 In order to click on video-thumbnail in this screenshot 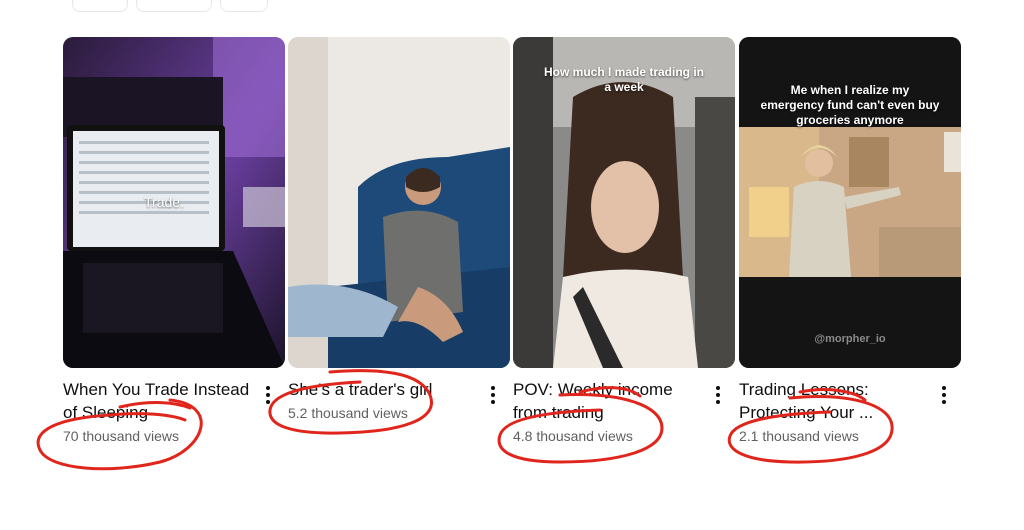, I will do `click(399, 202)`.